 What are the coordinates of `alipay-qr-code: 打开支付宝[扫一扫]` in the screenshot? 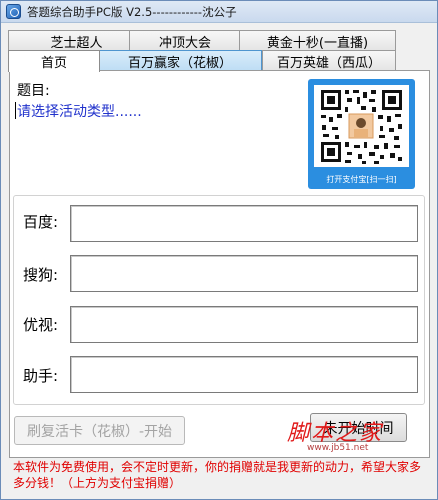 It's located at (361, 134).